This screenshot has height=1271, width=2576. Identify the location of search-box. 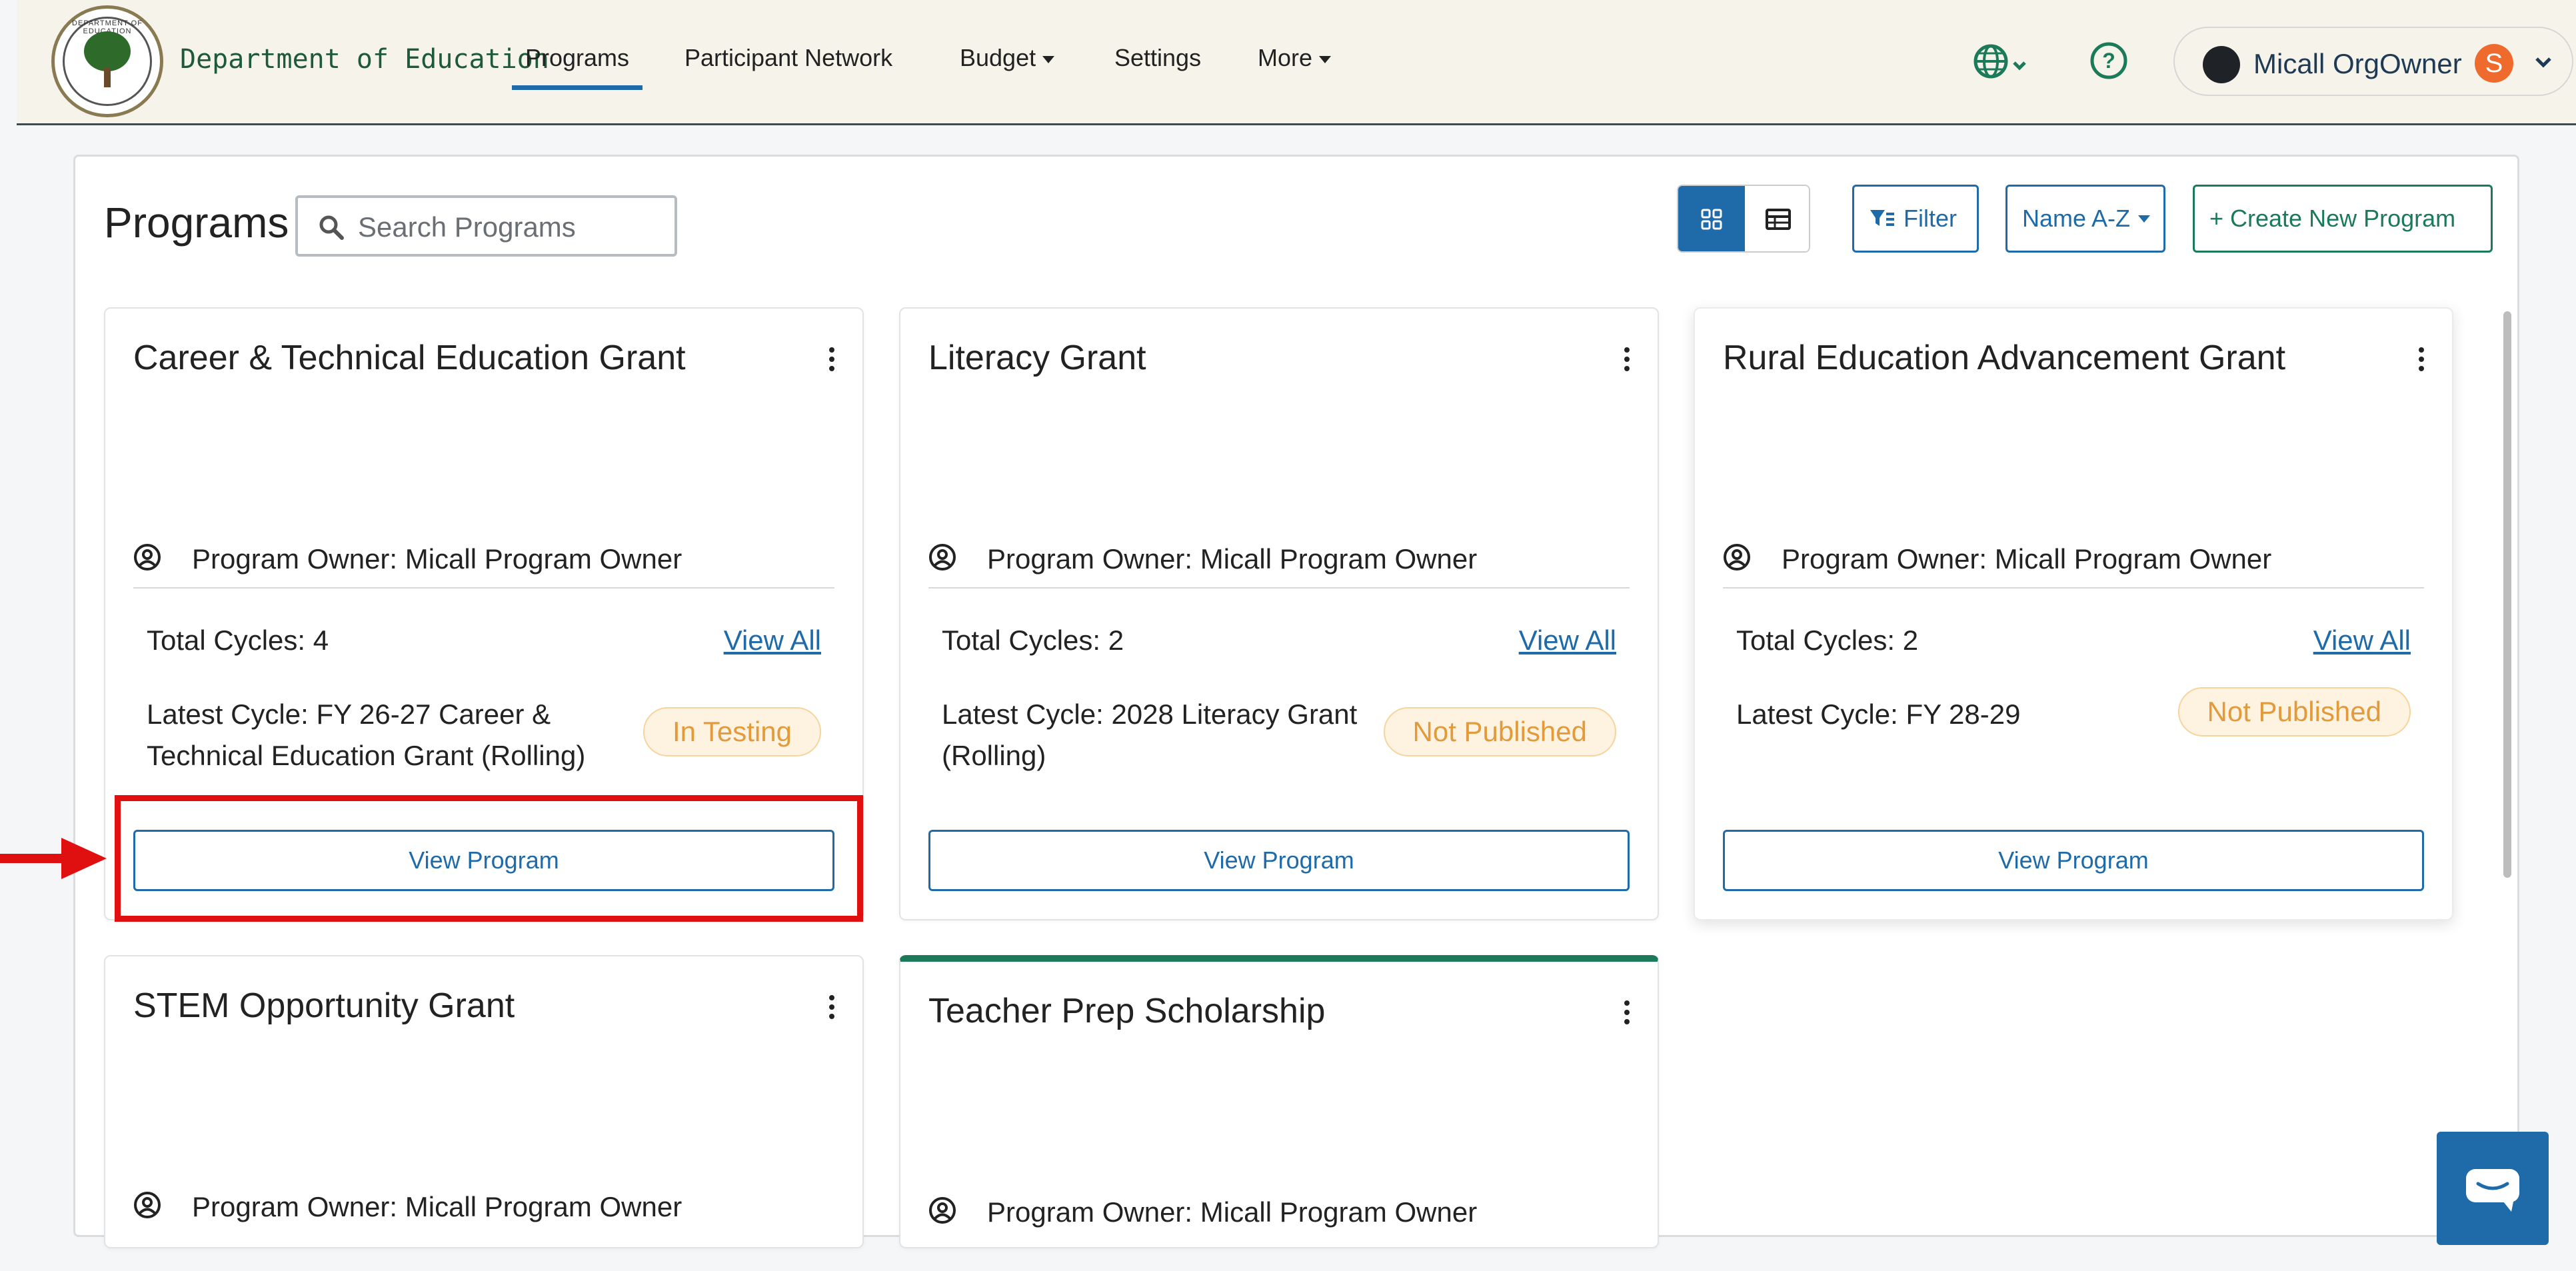
(486, 226).